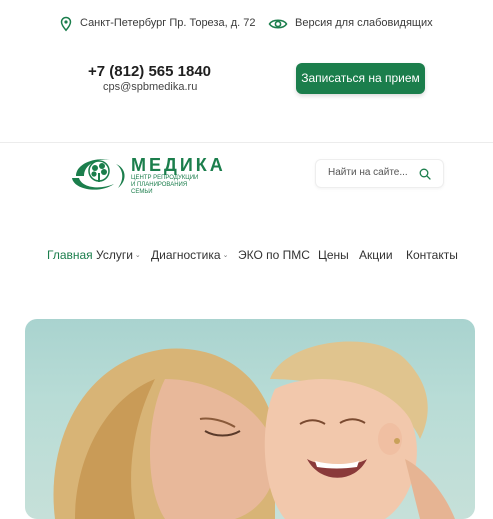 This screenshot has width=493, height=519. I want to click on logo-subtitle: ЦЕНТР РЕПРОДУКЦИИ И ПЛАНИРОВАНИЯ СЕМЬИ, so click(165, 185).